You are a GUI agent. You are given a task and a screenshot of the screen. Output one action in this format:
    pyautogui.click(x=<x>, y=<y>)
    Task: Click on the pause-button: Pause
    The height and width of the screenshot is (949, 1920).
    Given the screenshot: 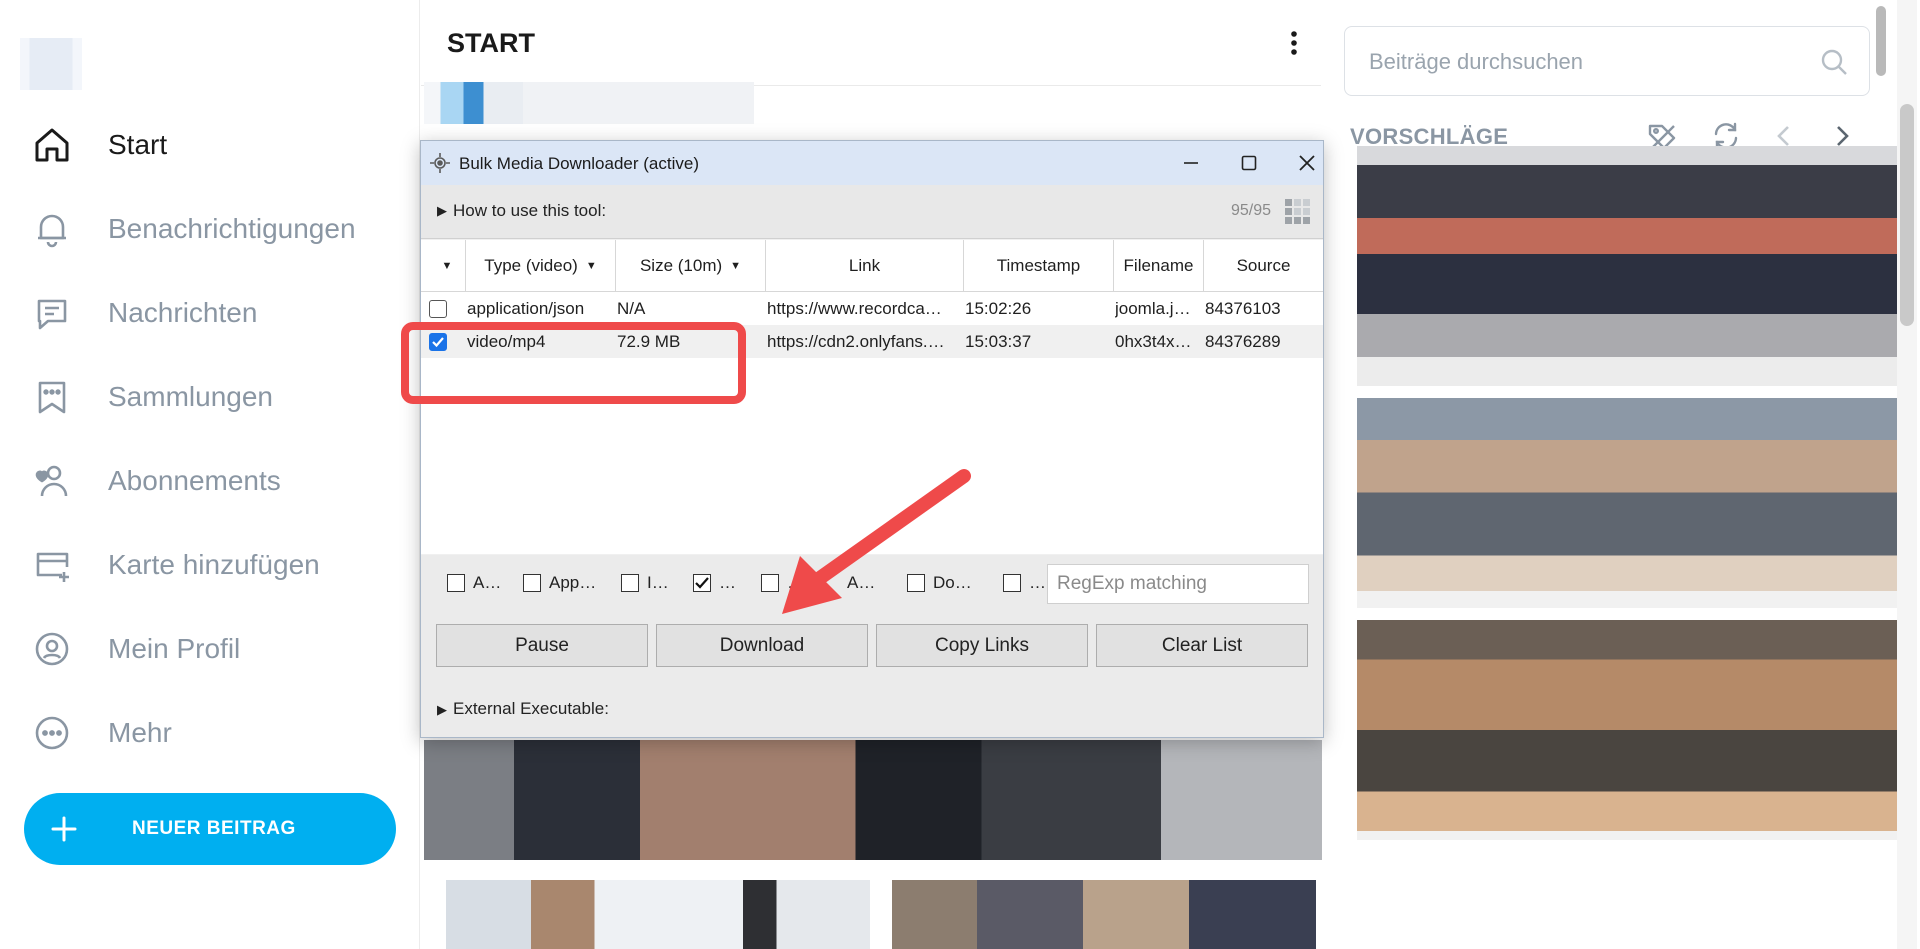 What is the action you would take?
    pyautogui.click(x=542, y=645)
    